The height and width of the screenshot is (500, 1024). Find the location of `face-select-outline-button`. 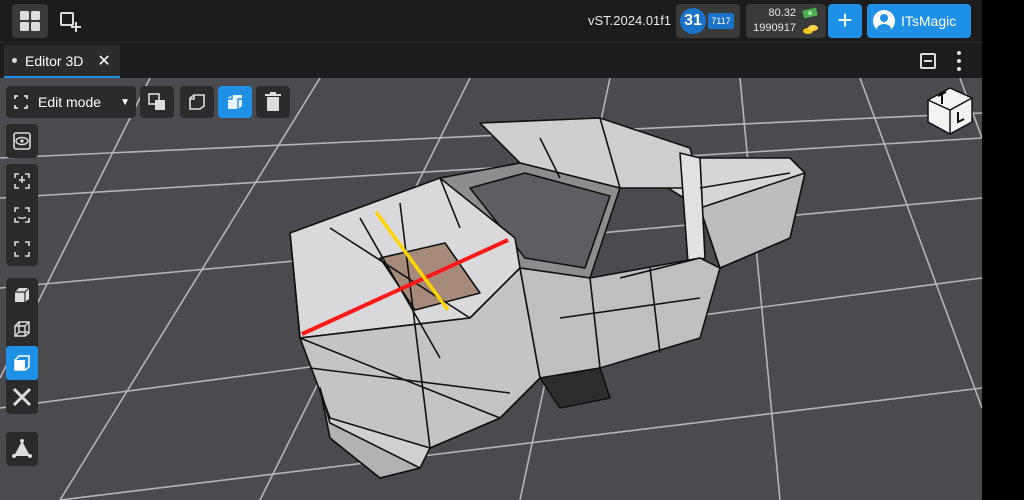

face-select-outline-button is located at coordinates (197, 102).